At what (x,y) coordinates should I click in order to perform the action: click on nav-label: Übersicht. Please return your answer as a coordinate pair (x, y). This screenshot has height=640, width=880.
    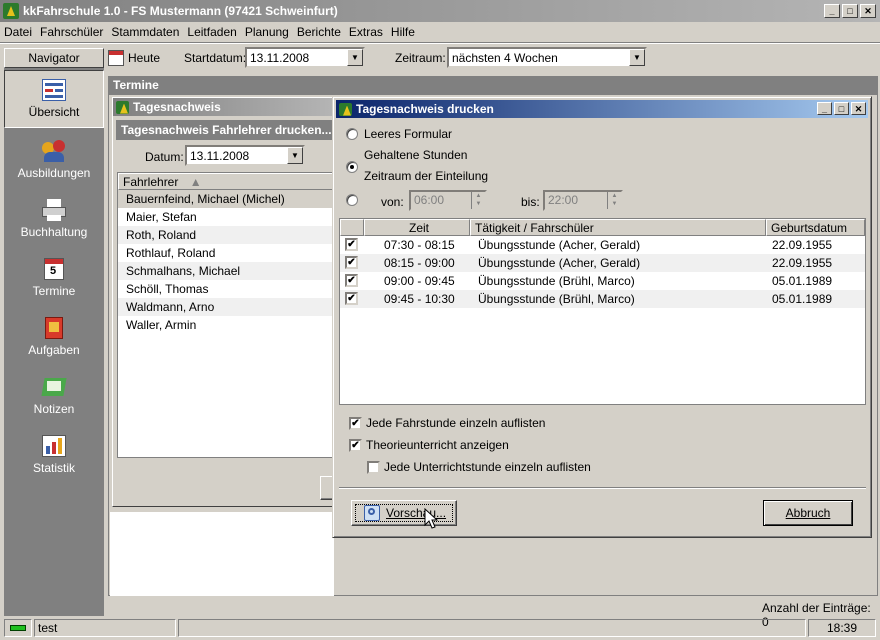
    Looking at the image, I should click on (54, 112).